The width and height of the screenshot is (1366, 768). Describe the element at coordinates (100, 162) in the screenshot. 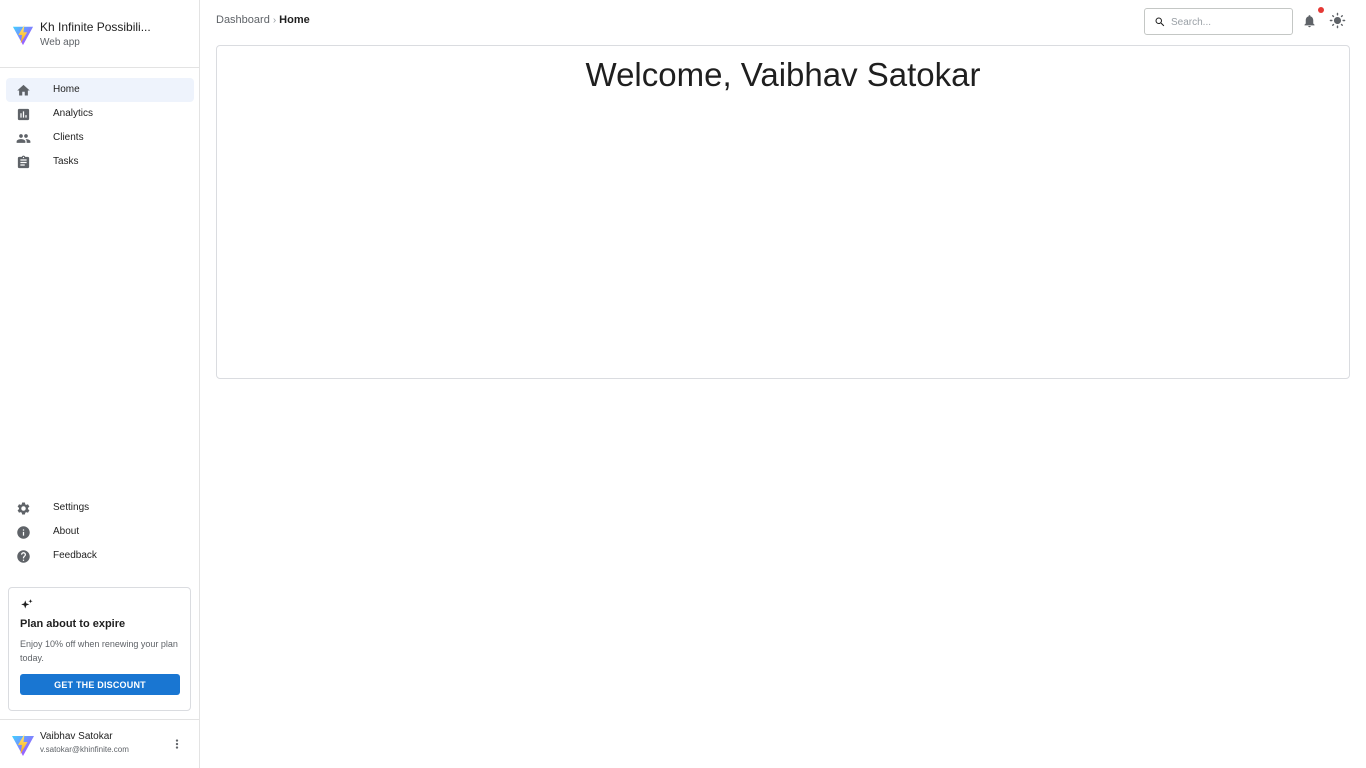

I see `sidebar-item-tasks: Tasks` at that location.